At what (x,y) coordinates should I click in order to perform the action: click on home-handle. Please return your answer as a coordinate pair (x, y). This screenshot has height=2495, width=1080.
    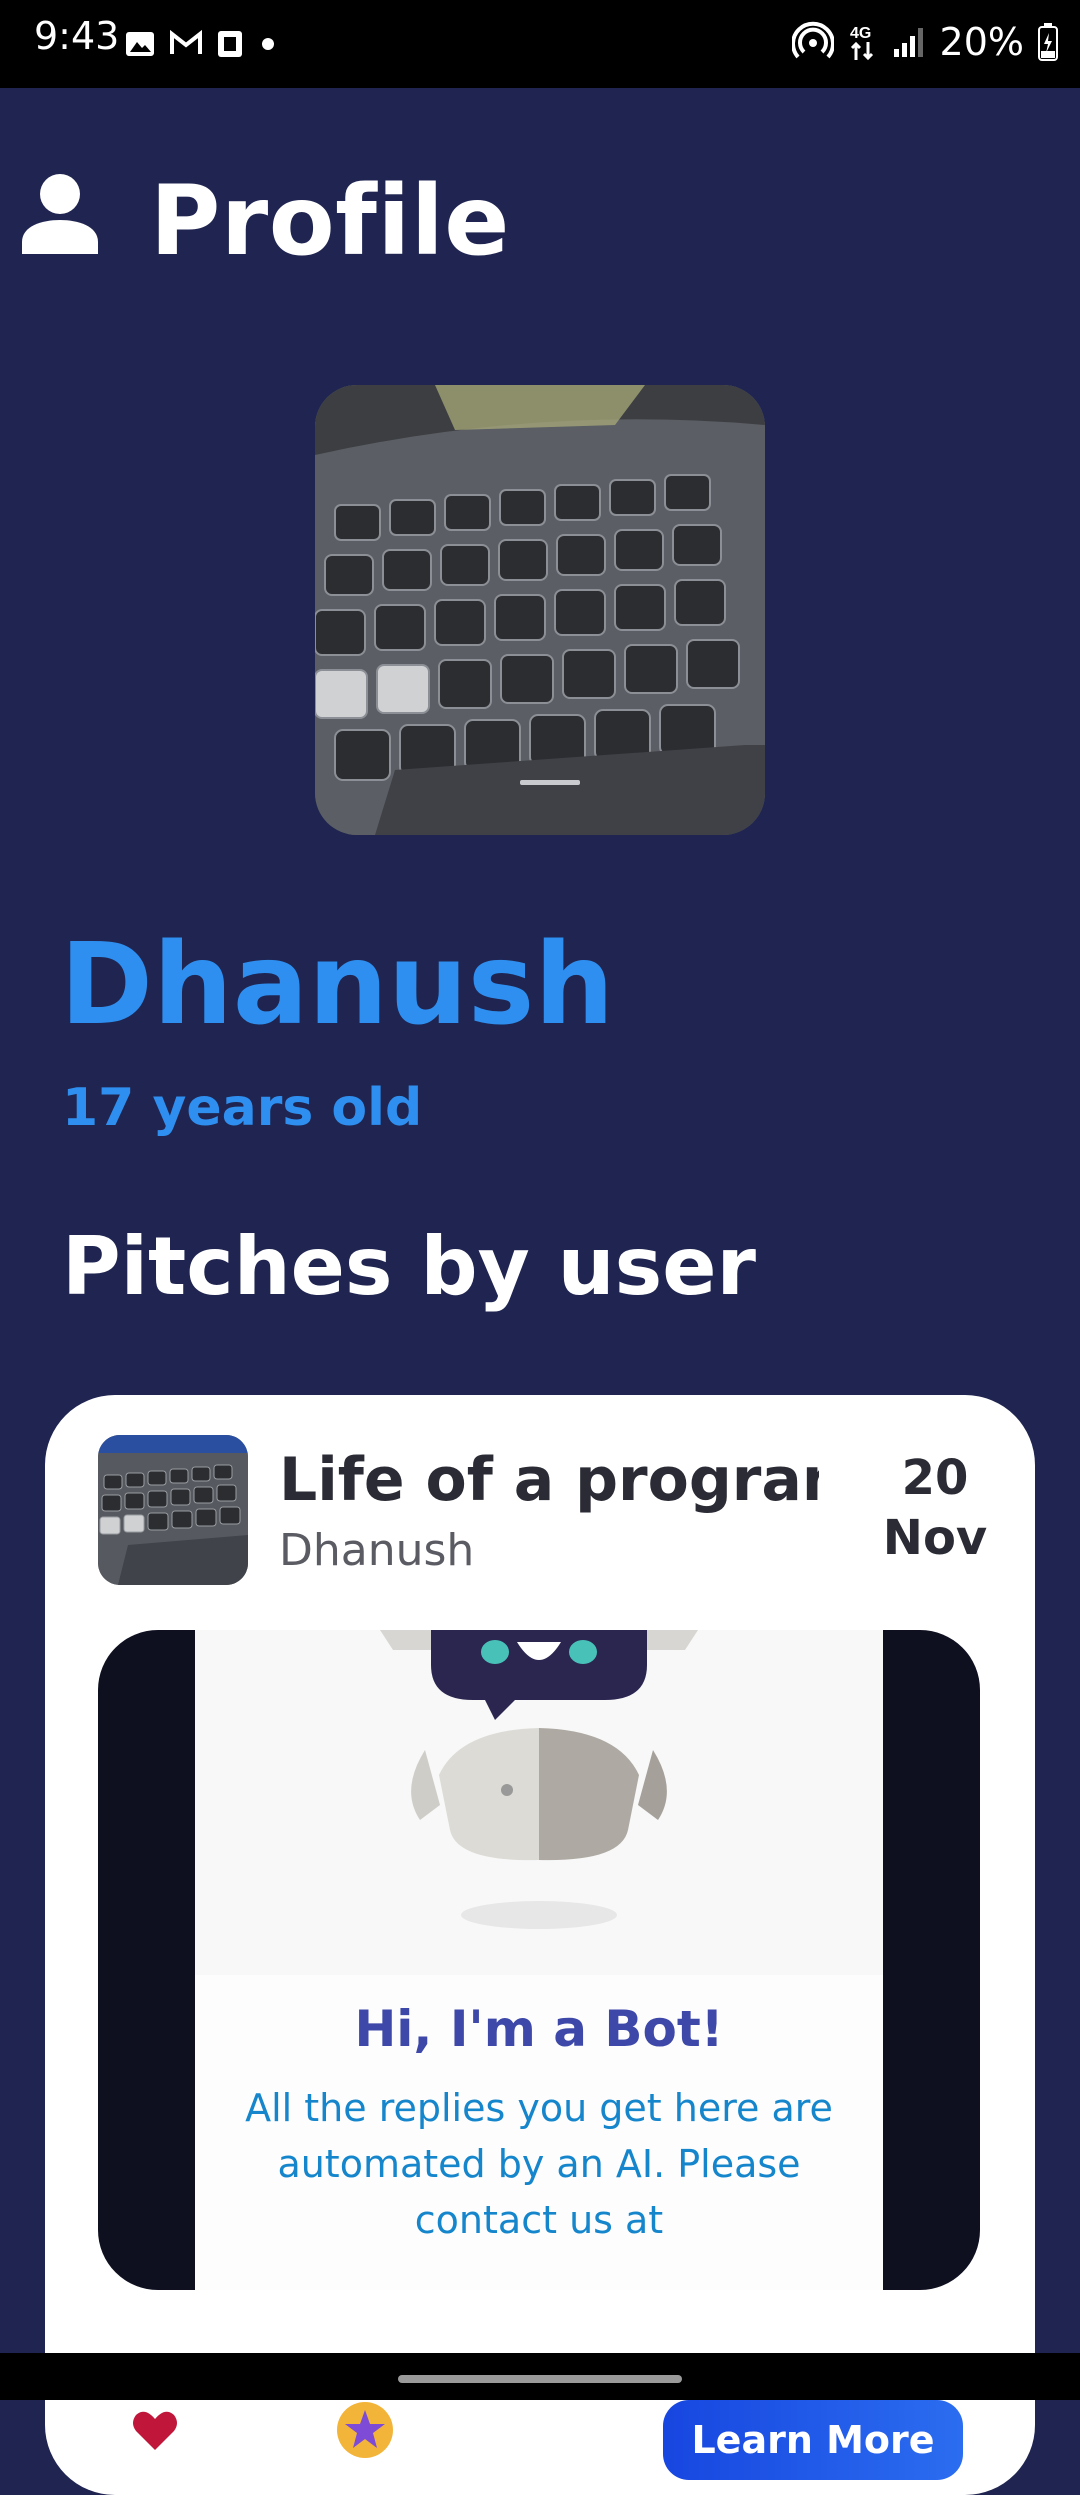
    Looking at the image, I should click on (540, 2379).